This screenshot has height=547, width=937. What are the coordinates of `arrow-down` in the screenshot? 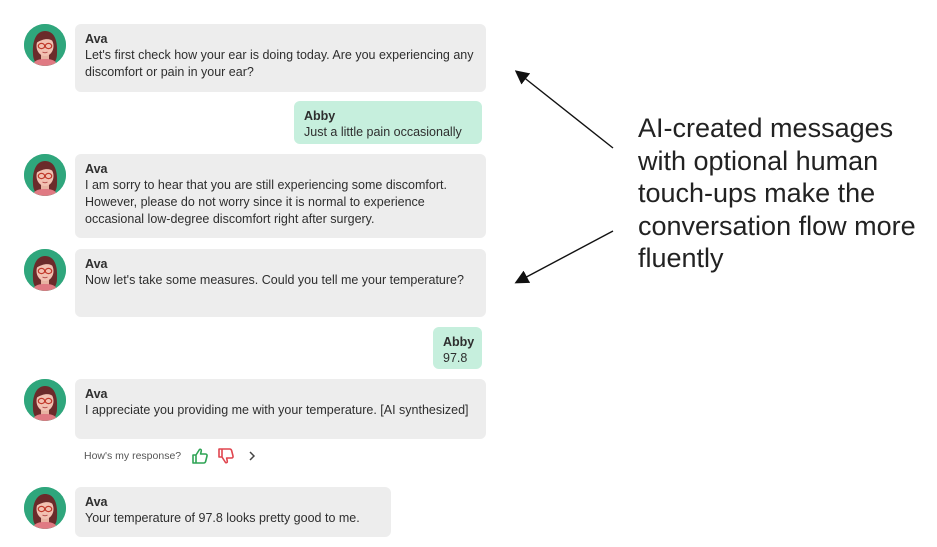 It's located at (564, 257).